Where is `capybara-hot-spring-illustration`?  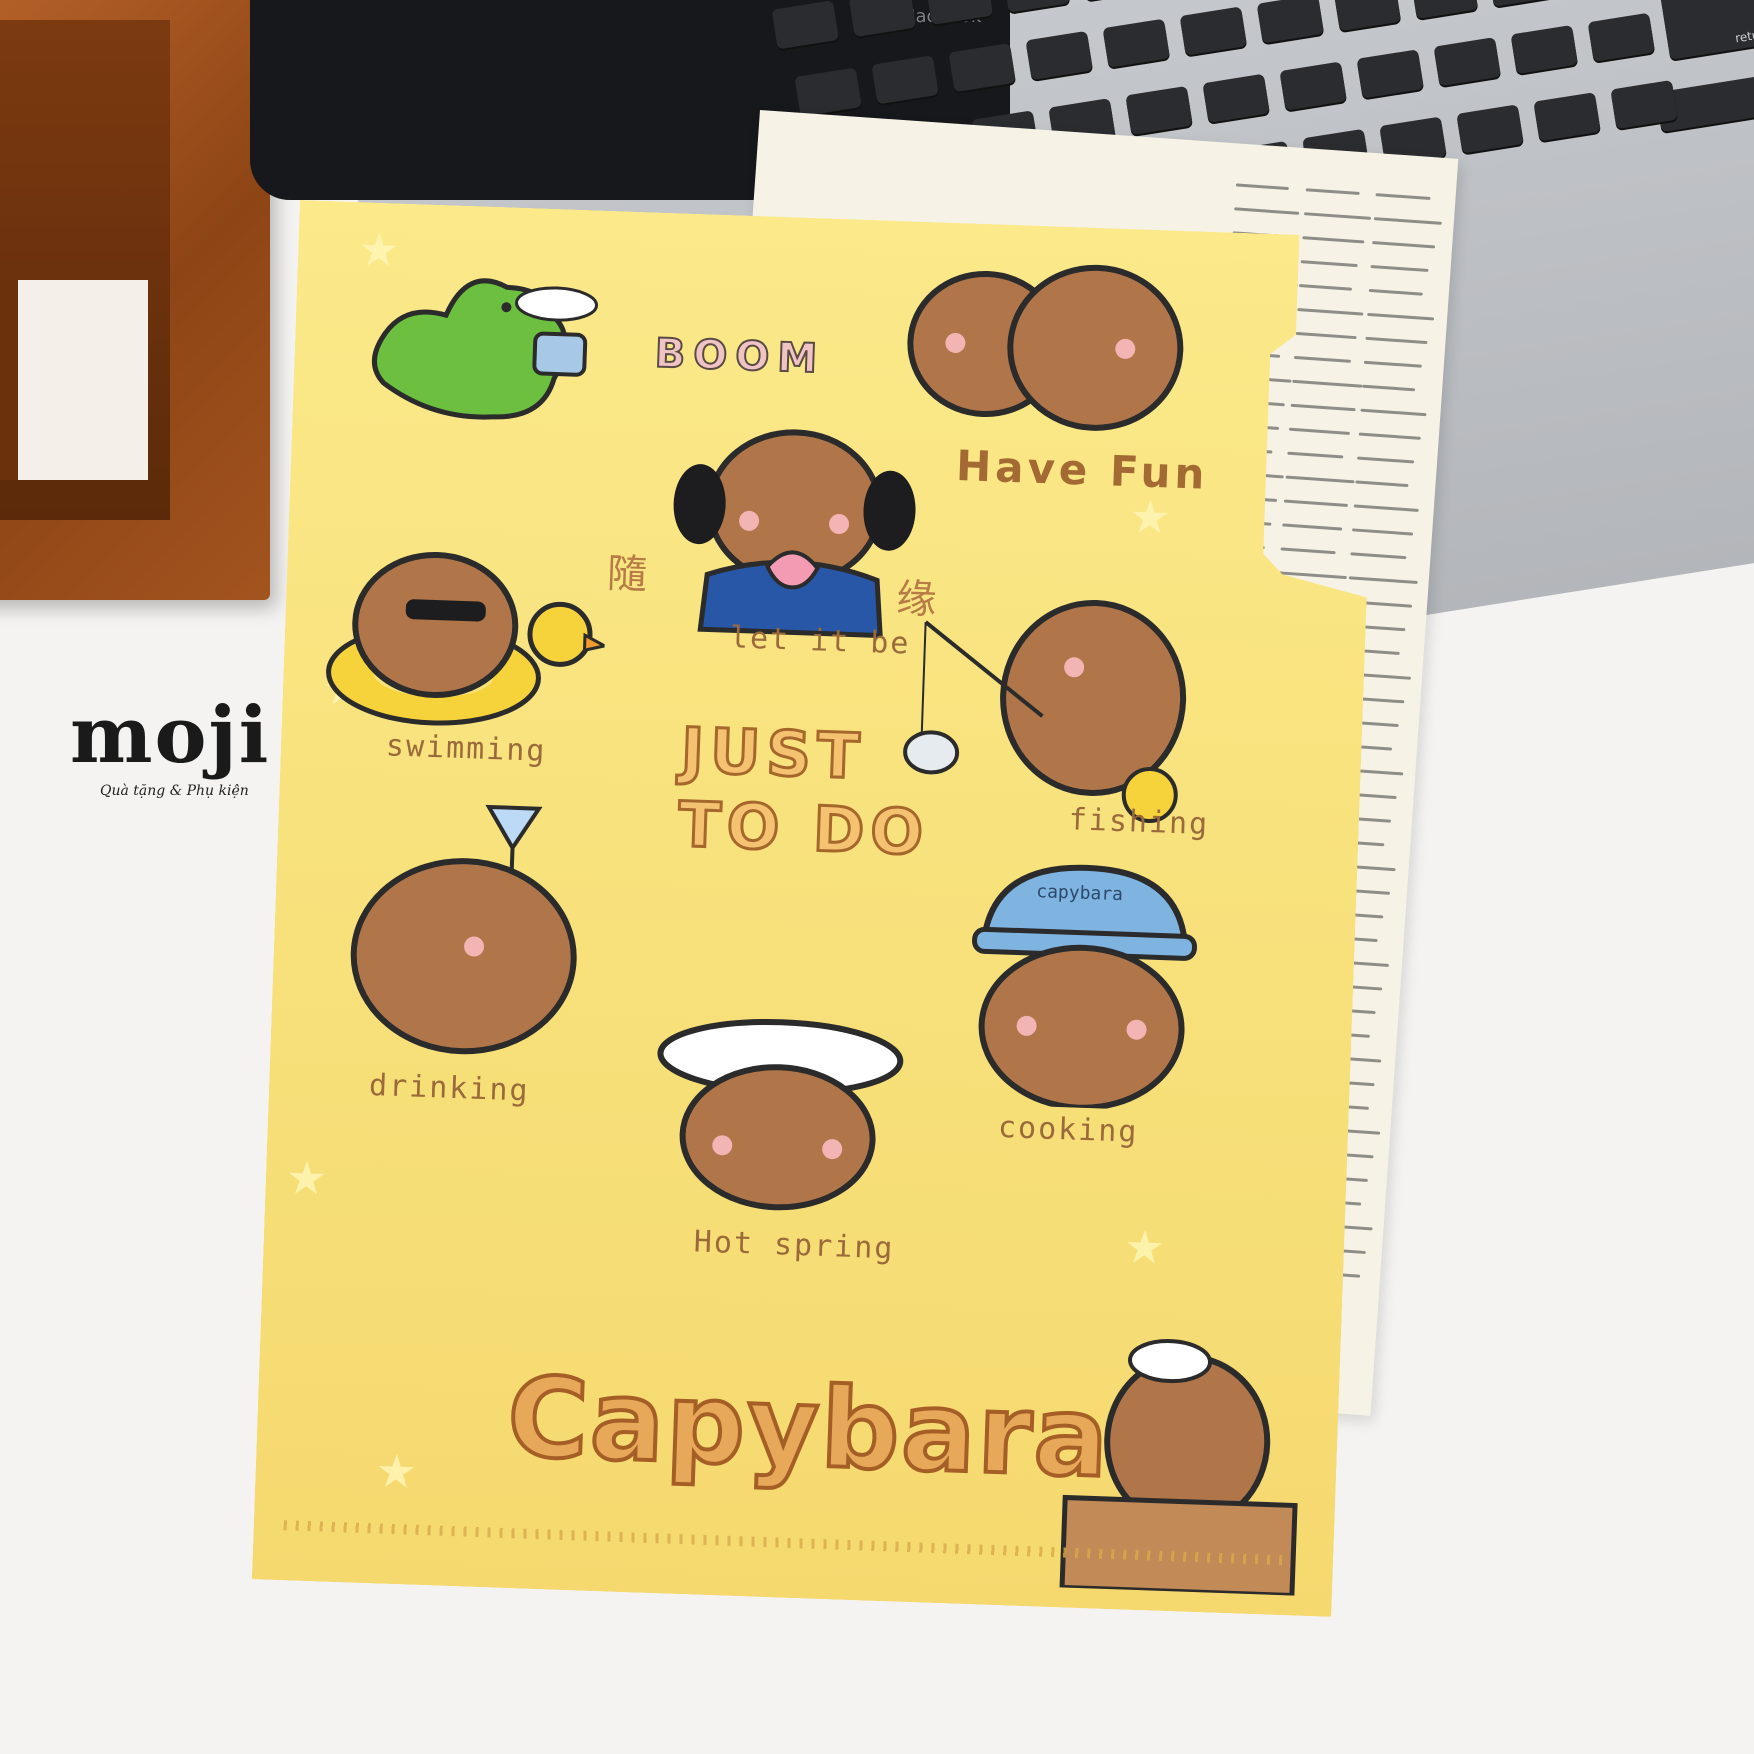
capybara-hot-spring-illustration is located at coordinates (780, 1115).